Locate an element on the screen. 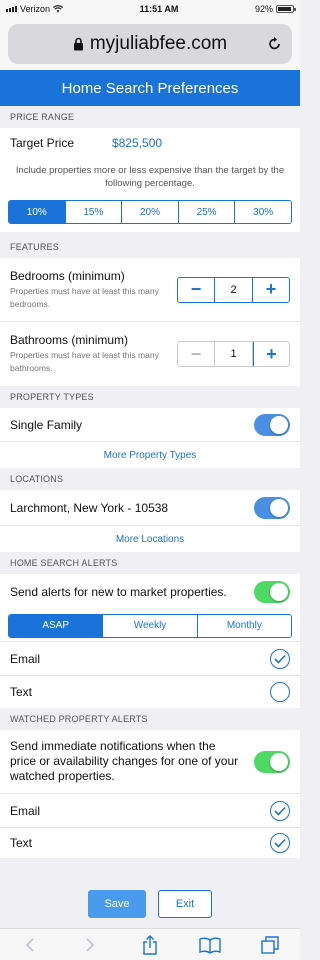 Image resolution: width=320 pixels, height=960 pixels. price-range-selector-wrap: 10% 15% 20% 25% 30% is located at coordinates (150, 214).